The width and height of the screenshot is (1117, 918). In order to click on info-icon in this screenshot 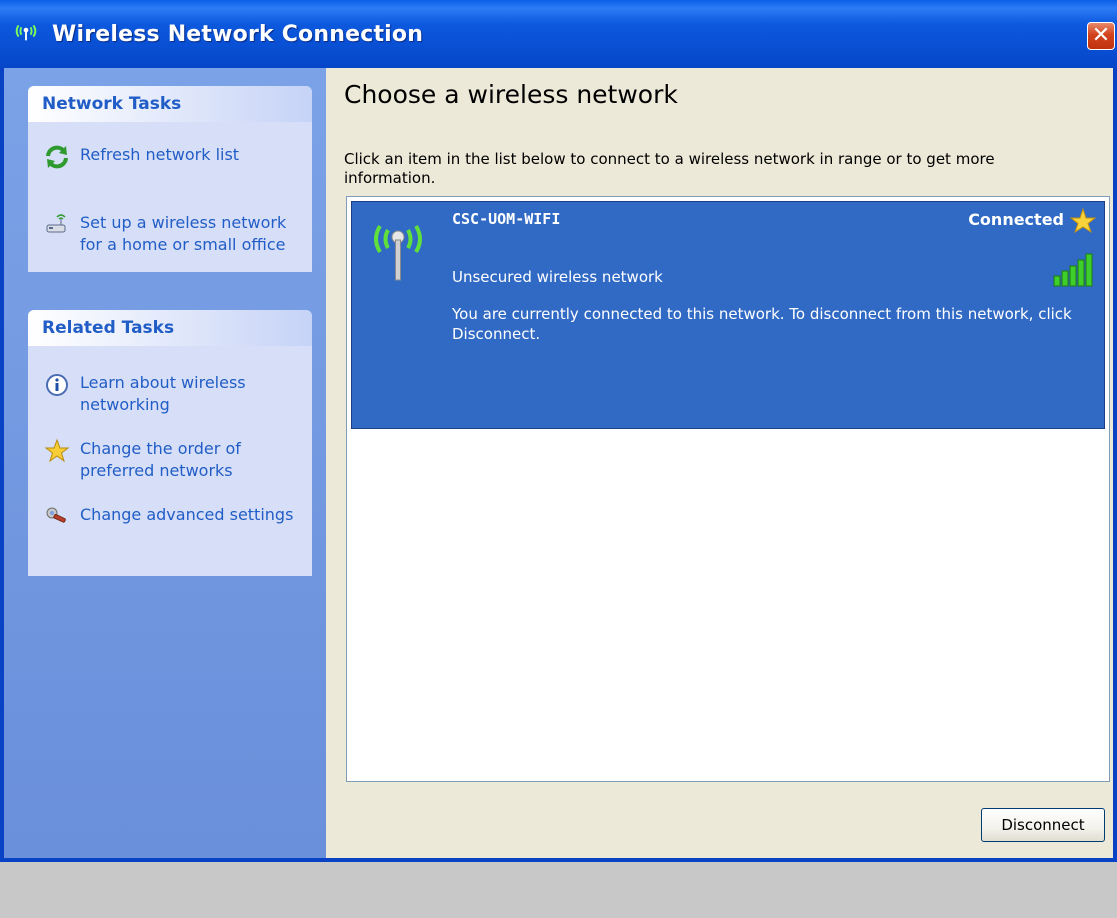, I will do `click(57, 385)`.